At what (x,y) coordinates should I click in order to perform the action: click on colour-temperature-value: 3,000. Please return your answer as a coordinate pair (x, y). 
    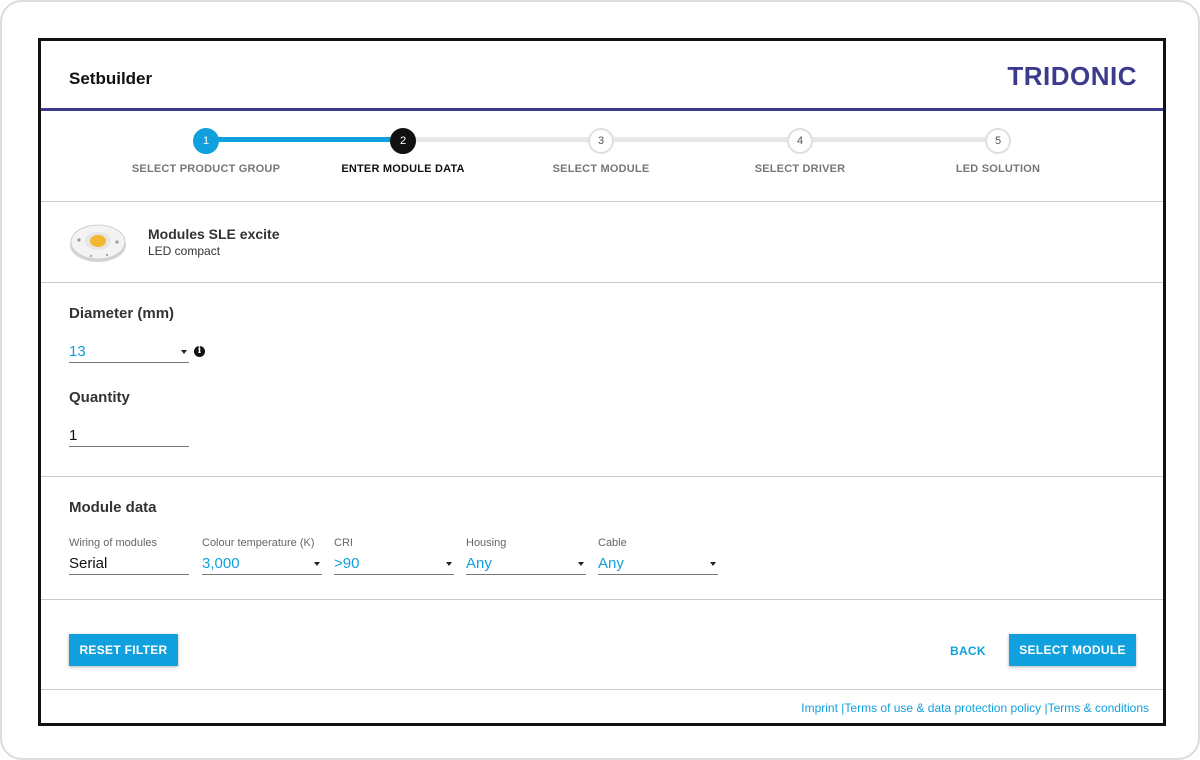
    Looking at the image, I should click on (221, 563).